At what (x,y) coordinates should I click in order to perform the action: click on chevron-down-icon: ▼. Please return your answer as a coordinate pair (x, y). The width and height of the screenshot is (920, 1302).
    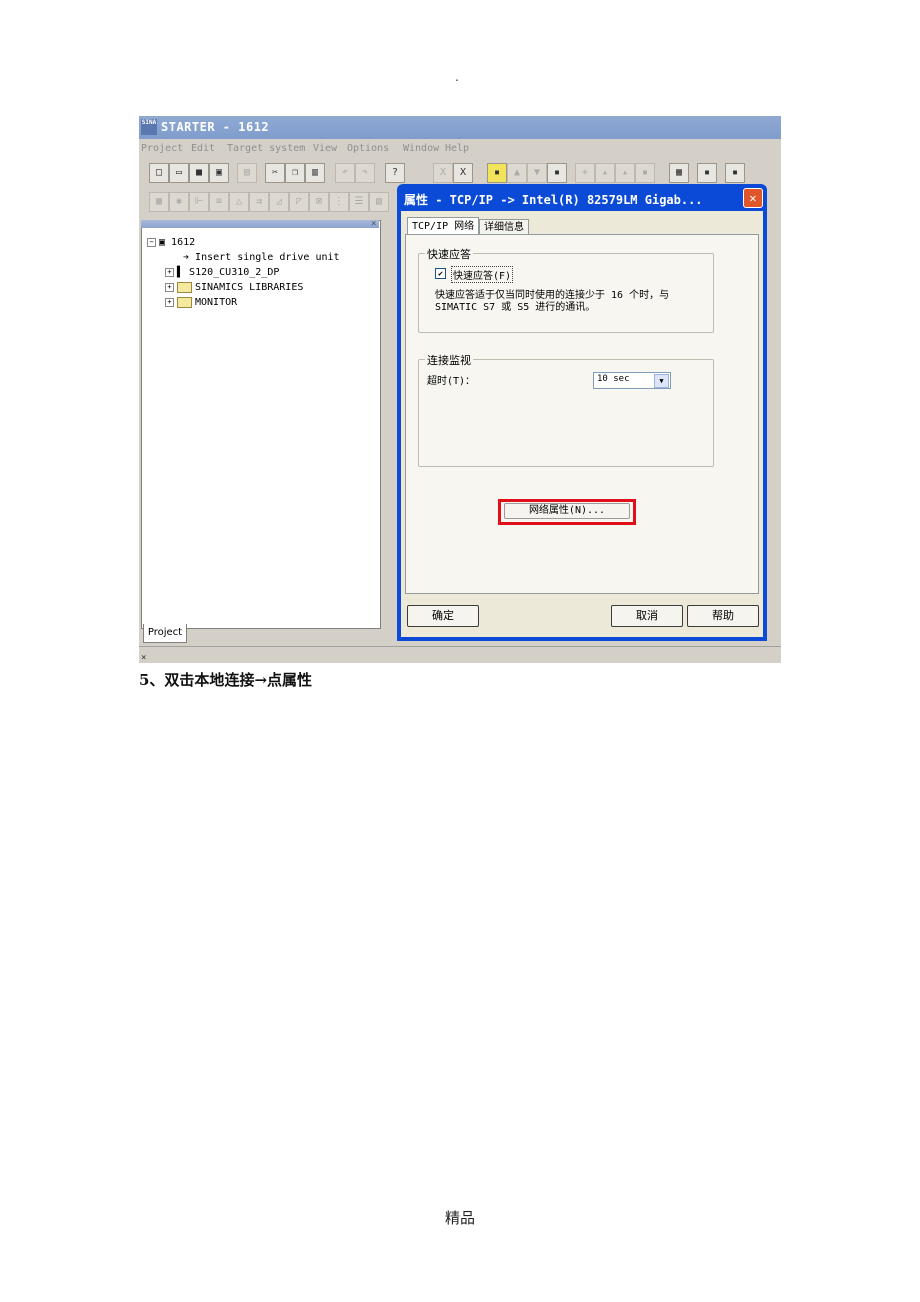
    Looking at the image, I should click on (661, 381).